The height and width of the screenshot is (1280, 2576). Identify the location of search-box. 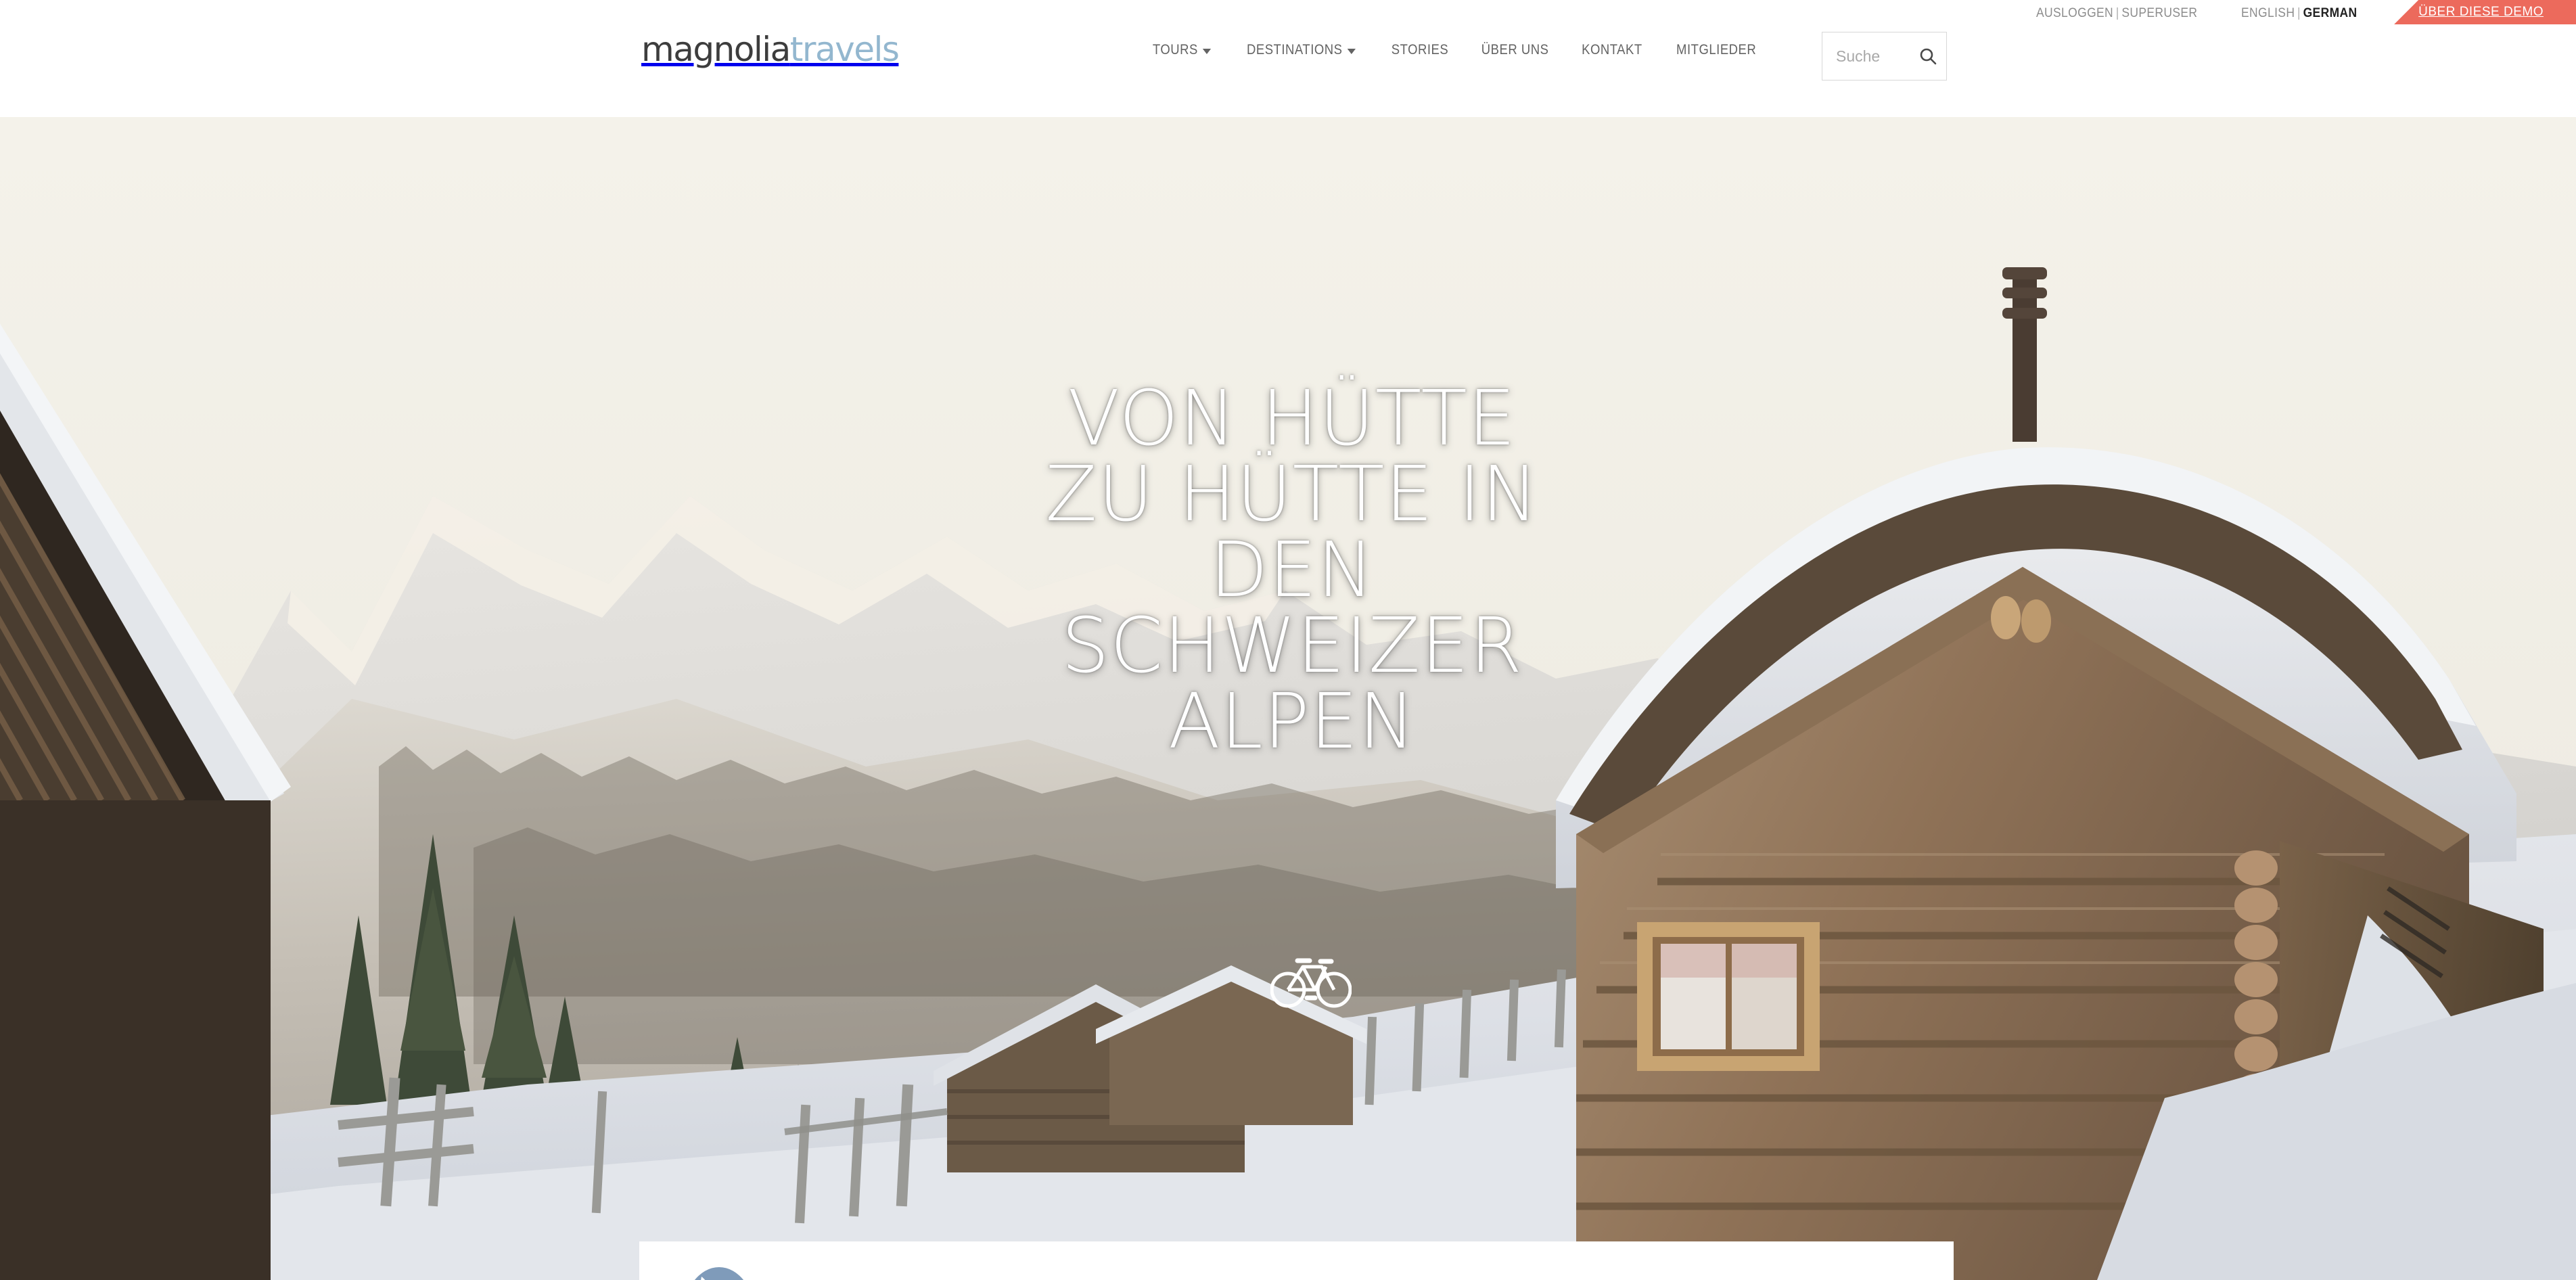
(1884, 56).